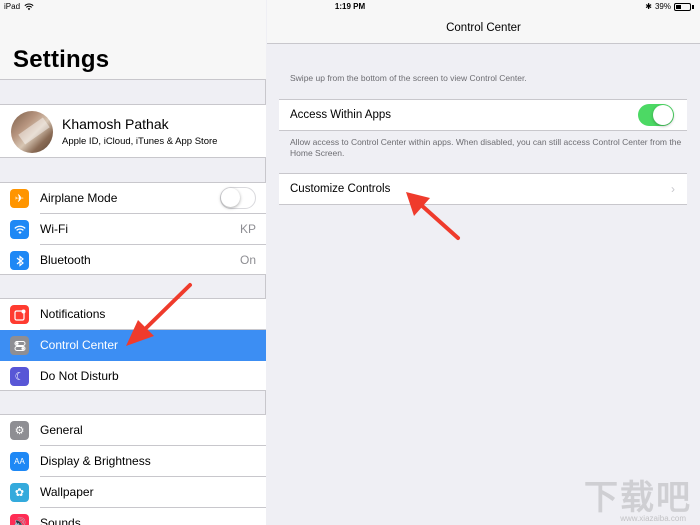  What do you see at coordinates (61, 59) in the screenshot?
I see `sidebar-title: Settings` at bounding box center [61, 59].